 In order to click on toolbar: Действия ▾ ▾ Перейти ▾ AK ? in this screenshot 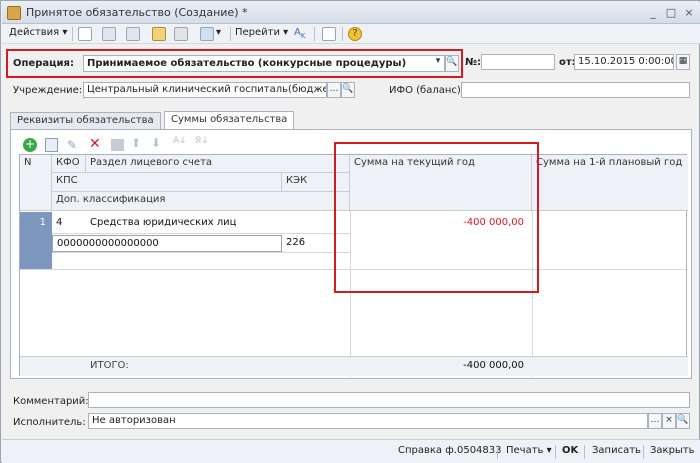, I will do `click(351, 34)`.